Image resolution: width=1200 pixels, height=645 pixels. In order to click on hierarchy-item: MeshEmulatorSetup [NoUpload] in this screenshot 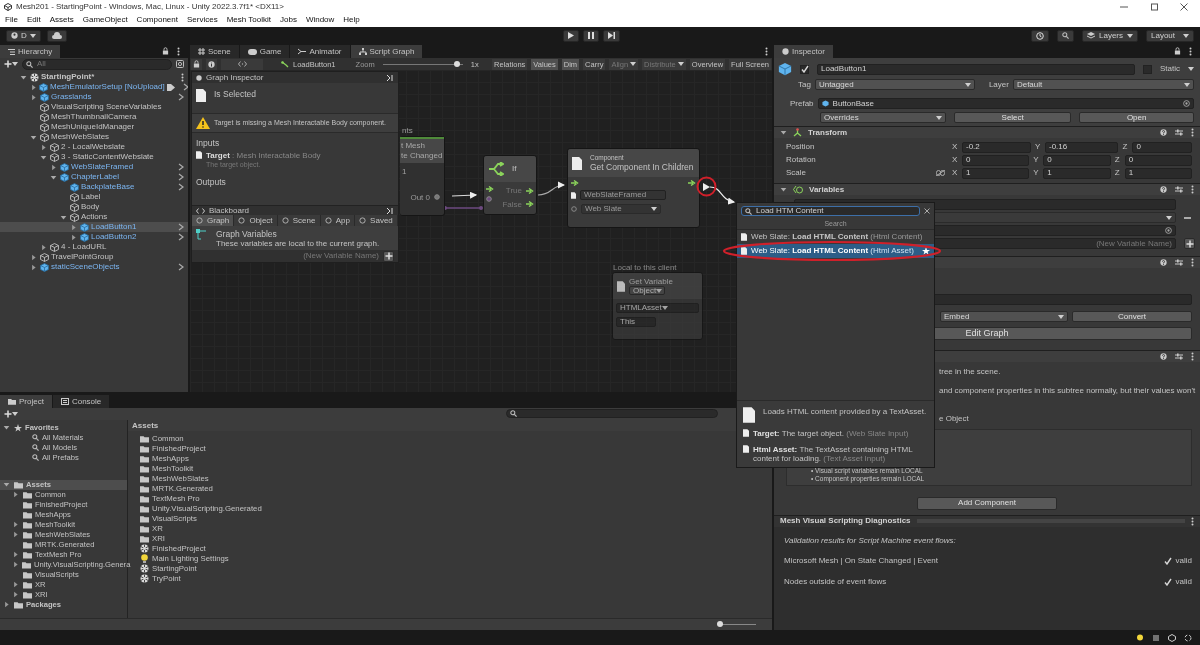, I will do `click(94, 87)`.